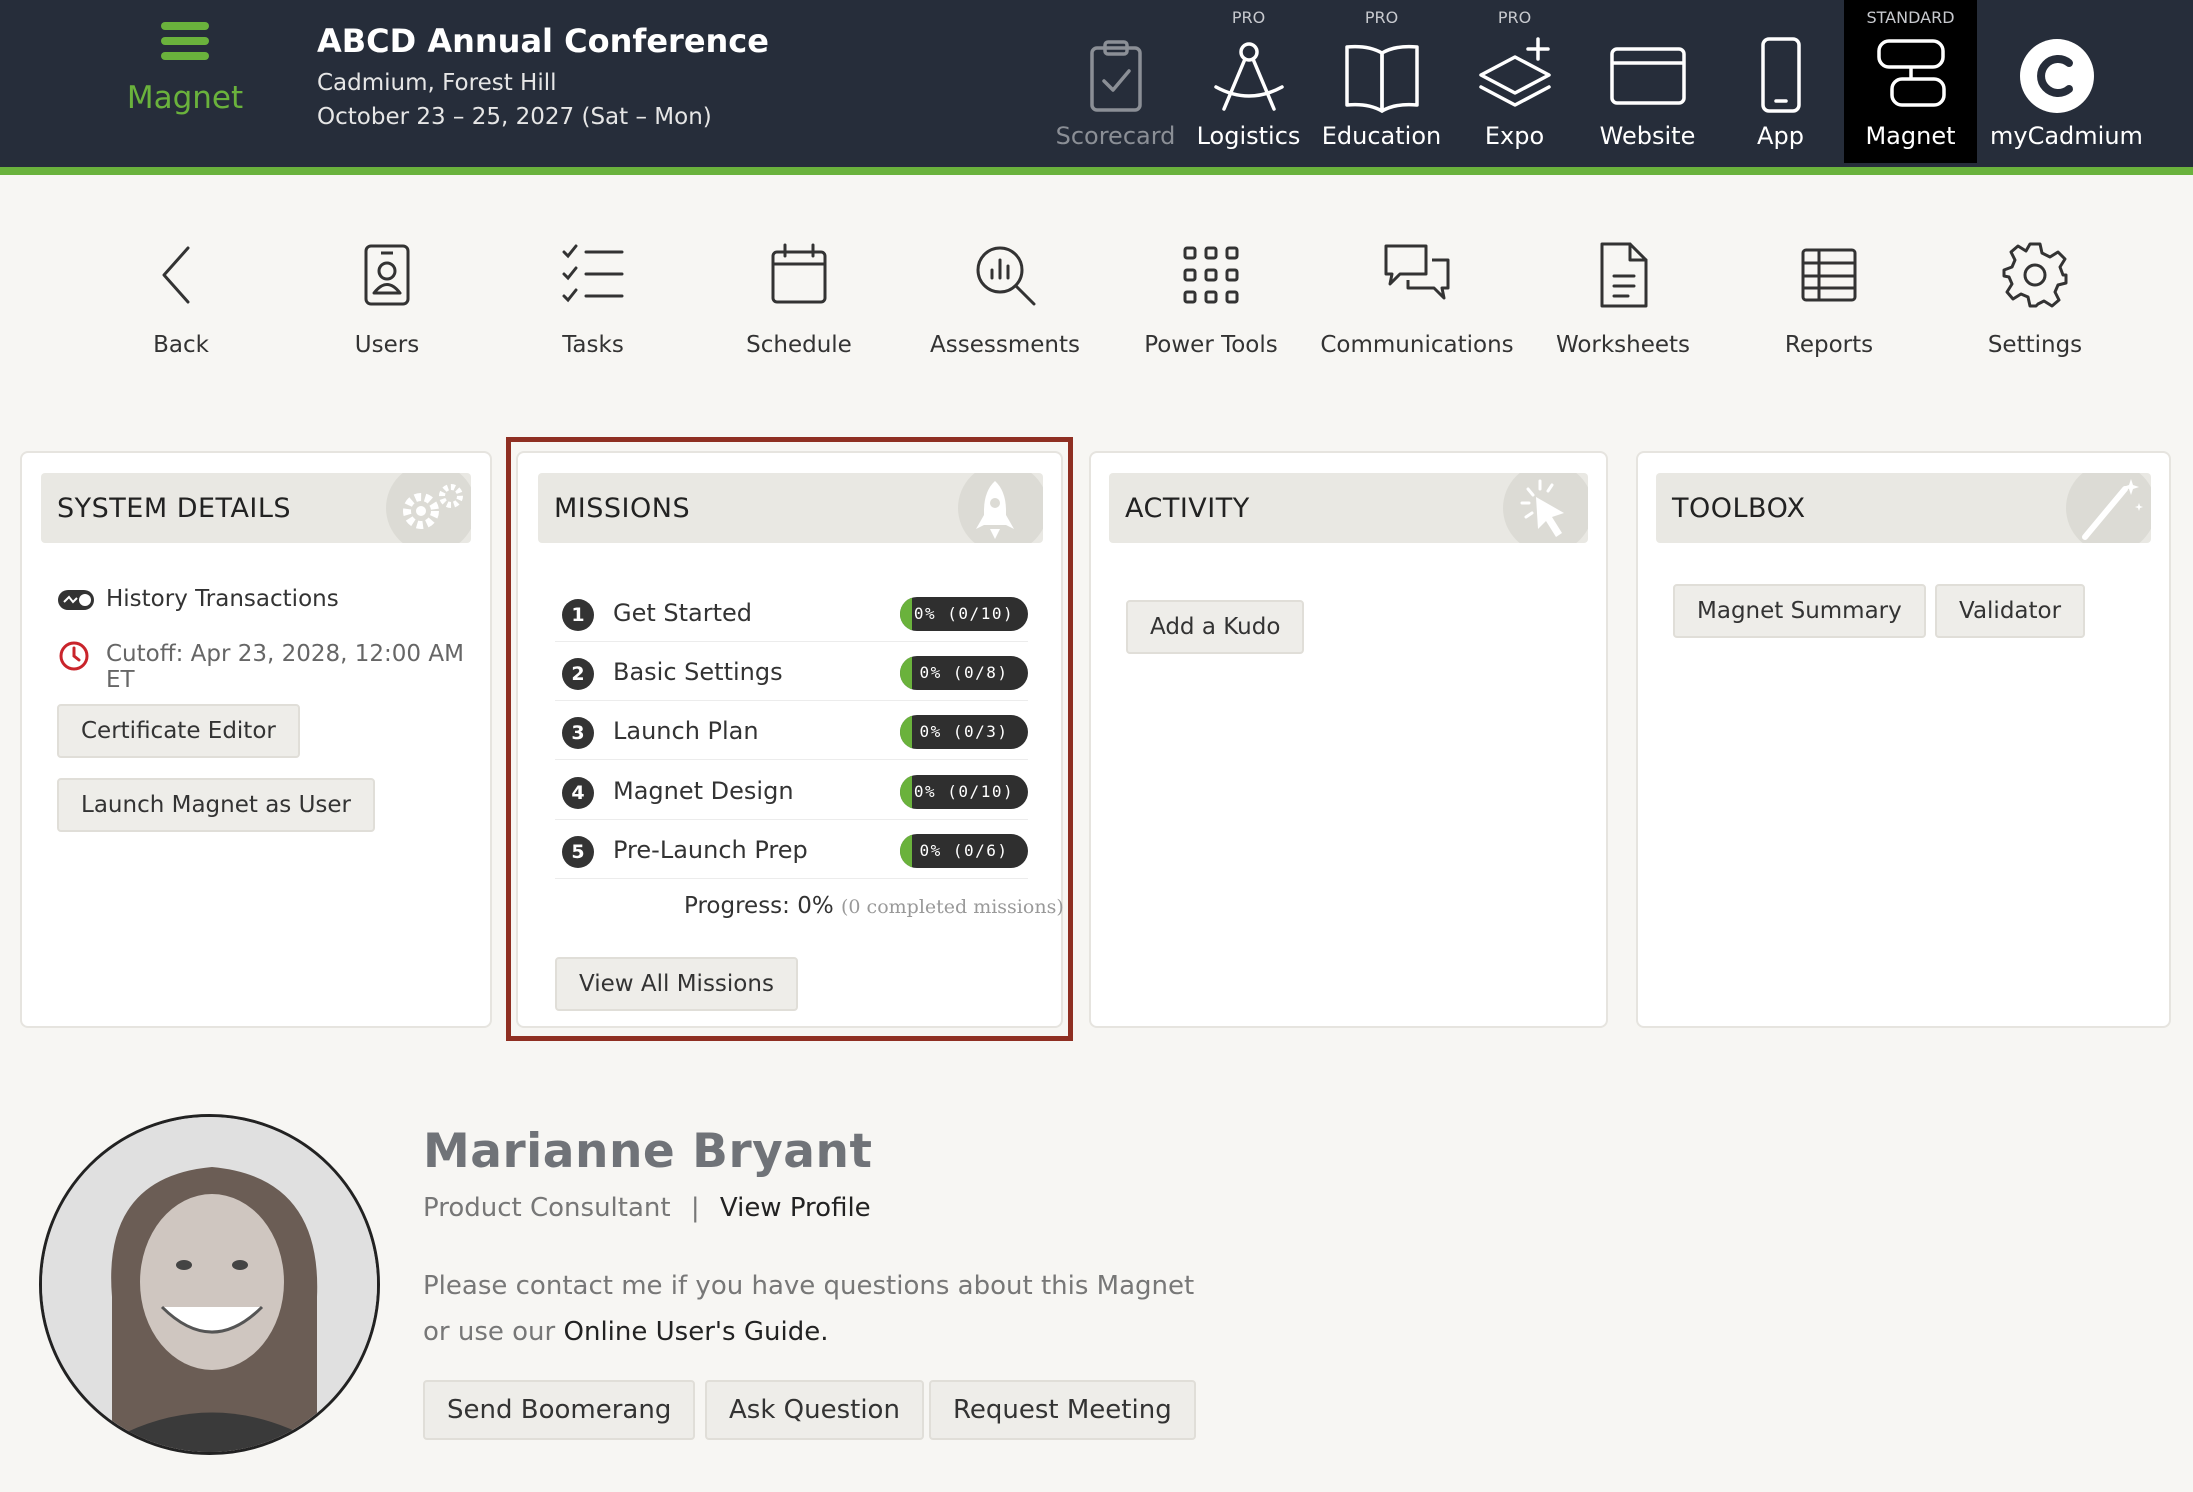 The width and height of the screenshot is (2193, 1492). What do you see at coordinates (2066, 81) in the screenshot?
I see `topnav-mycadmium: myCadmium` at bounding box center [2066, 81].